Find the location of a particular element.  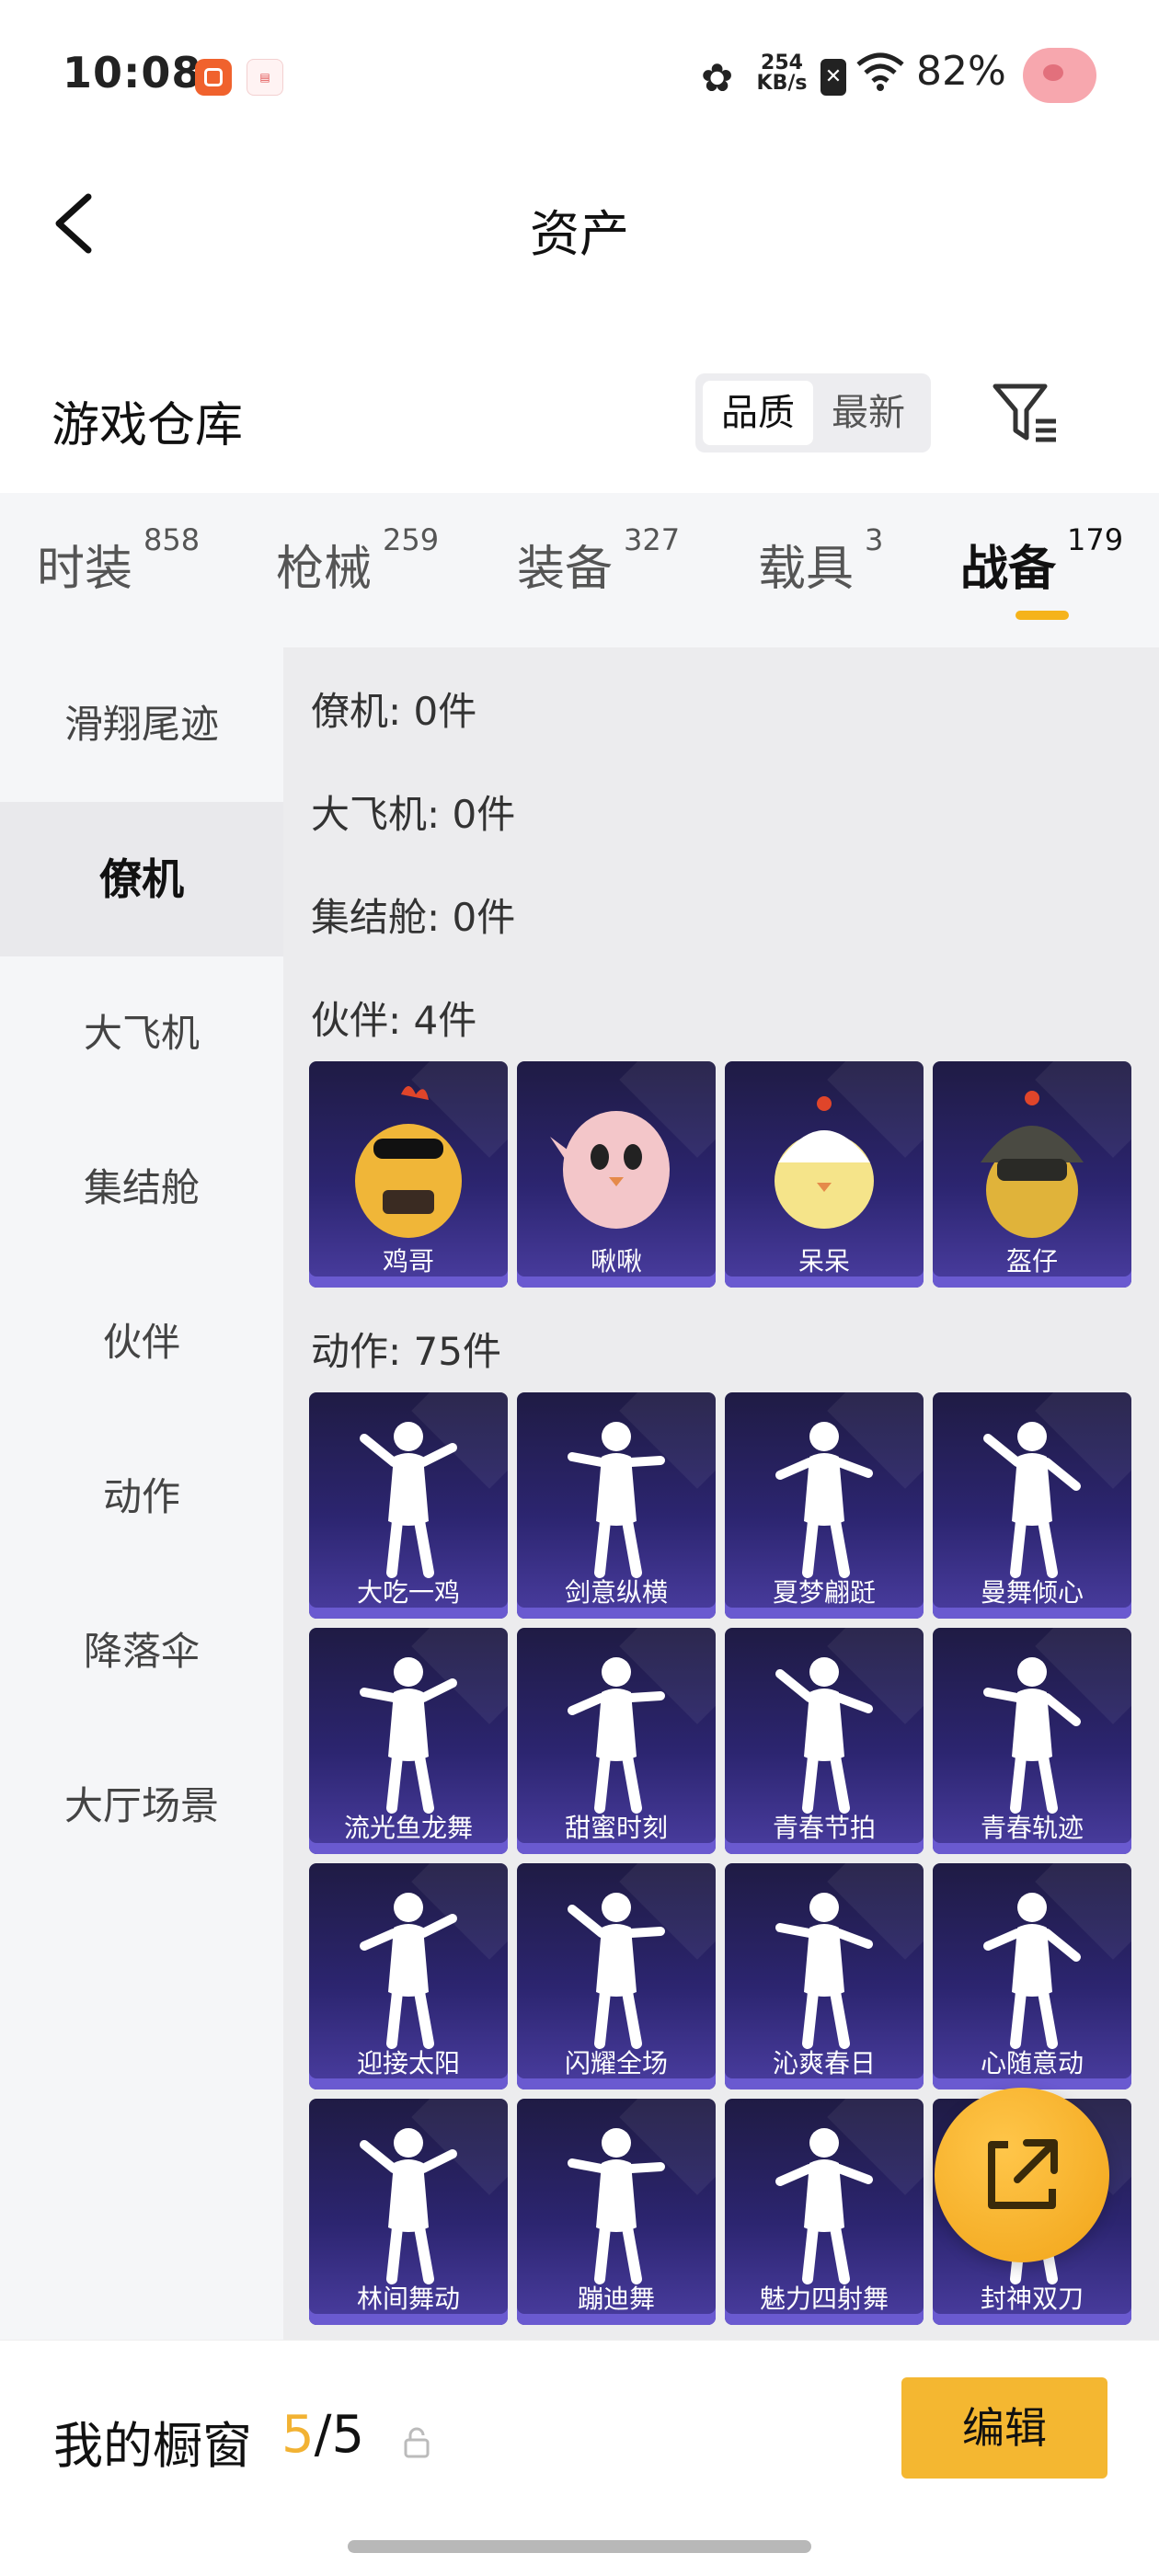

action-card: 曼舞倾心 is located at coordinates (1032, 1505).